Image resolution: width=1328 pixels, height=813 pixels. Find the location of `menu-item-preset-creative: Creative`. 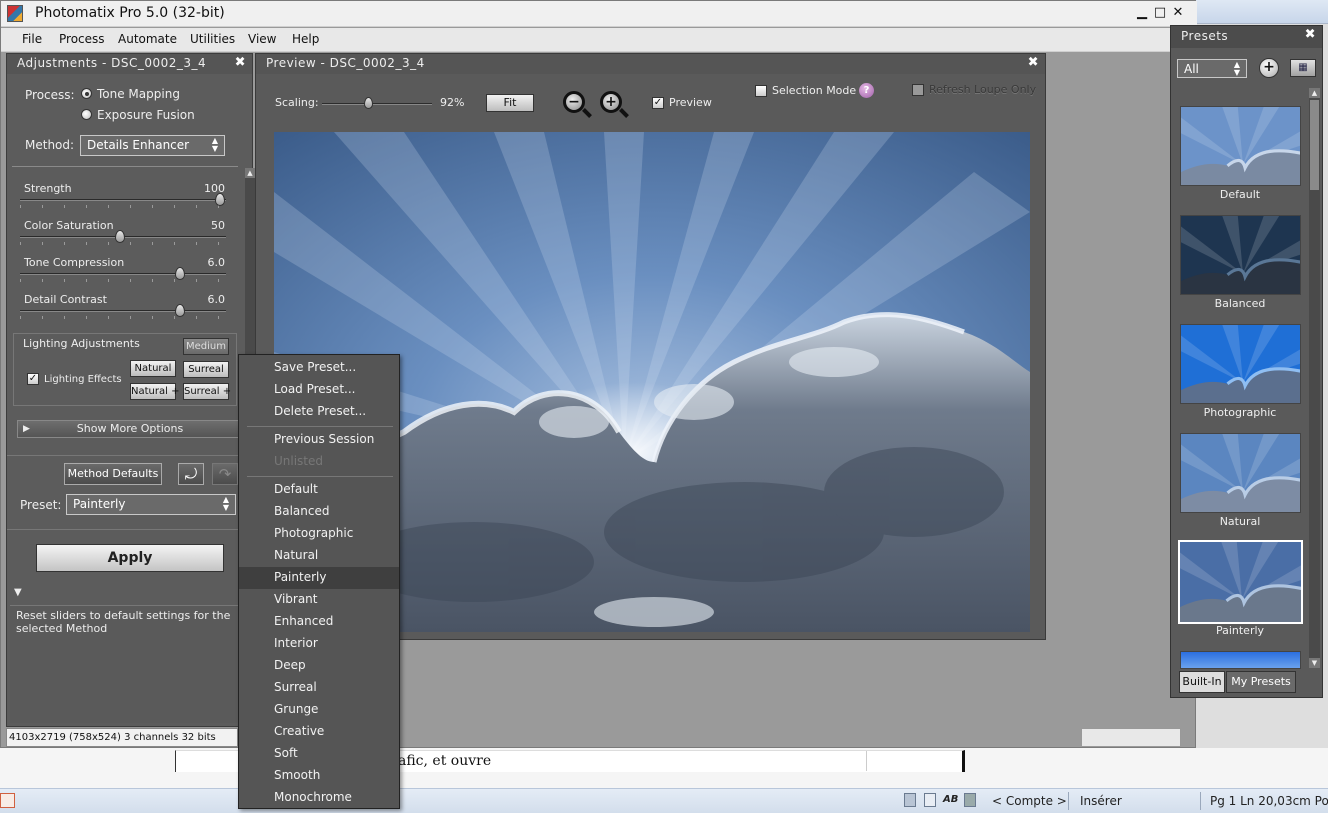

menu-item-preset-creative: Creative is located at coordinates (319, 732).